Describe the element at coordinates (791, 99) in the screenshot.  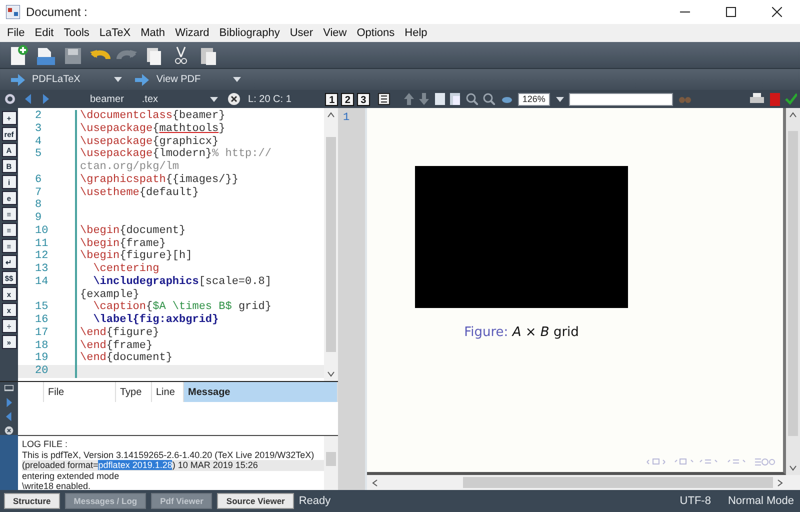
I see `checkmark-icon` at that location.